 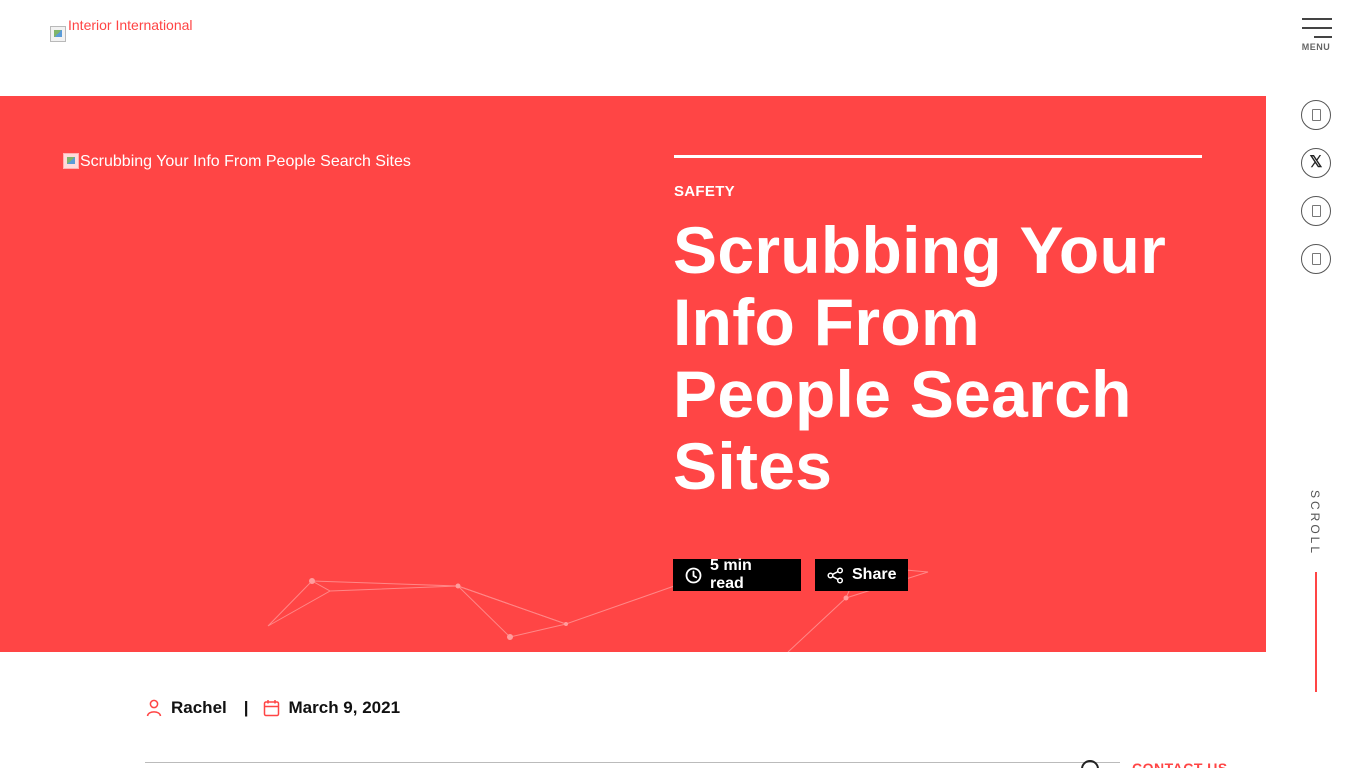 What do you see at coordinates (1316, 632) in the screenshot?
I see `scroll-indicator-line` at bounding box center [1316, 632].